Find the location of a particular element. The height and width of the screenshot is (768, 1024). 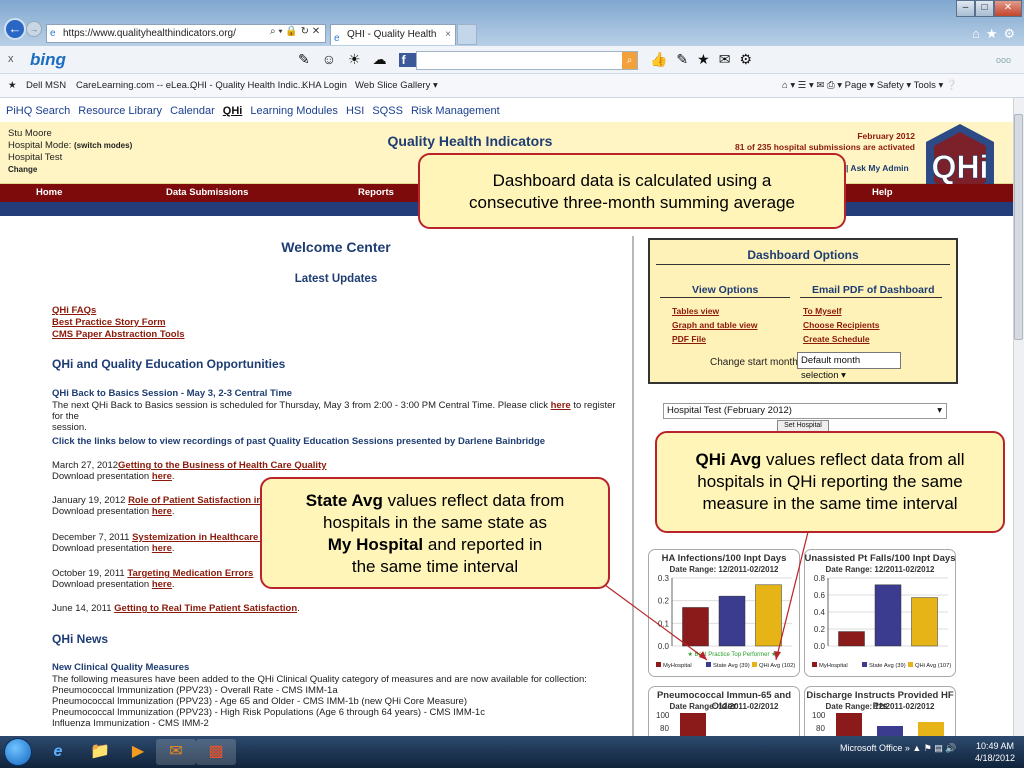

clock-date: 4/18/2012 is located at coordinates (995, 758).